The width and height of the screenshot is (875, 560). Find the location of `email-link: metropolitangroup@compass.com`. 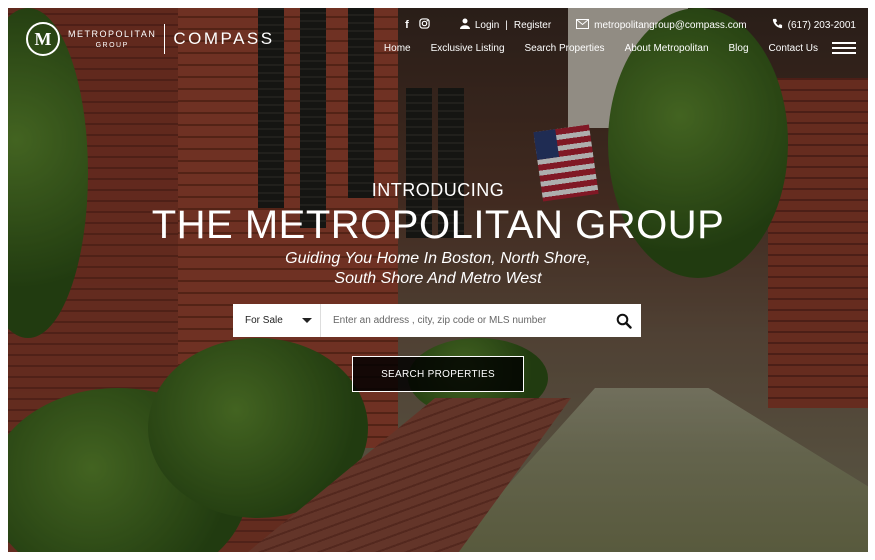

email-link: metropolitangroup@compass.com is located at coordinates (670, 25).